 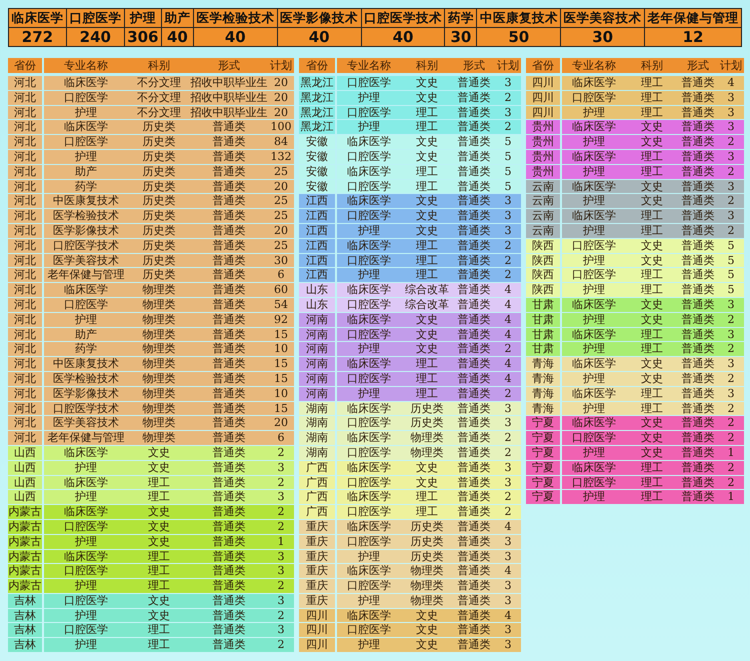 What do you see at coordinates (86, 423) in the screenshot?
I see `table-cell: 医学美容技术` at bounding box center [86, 423].